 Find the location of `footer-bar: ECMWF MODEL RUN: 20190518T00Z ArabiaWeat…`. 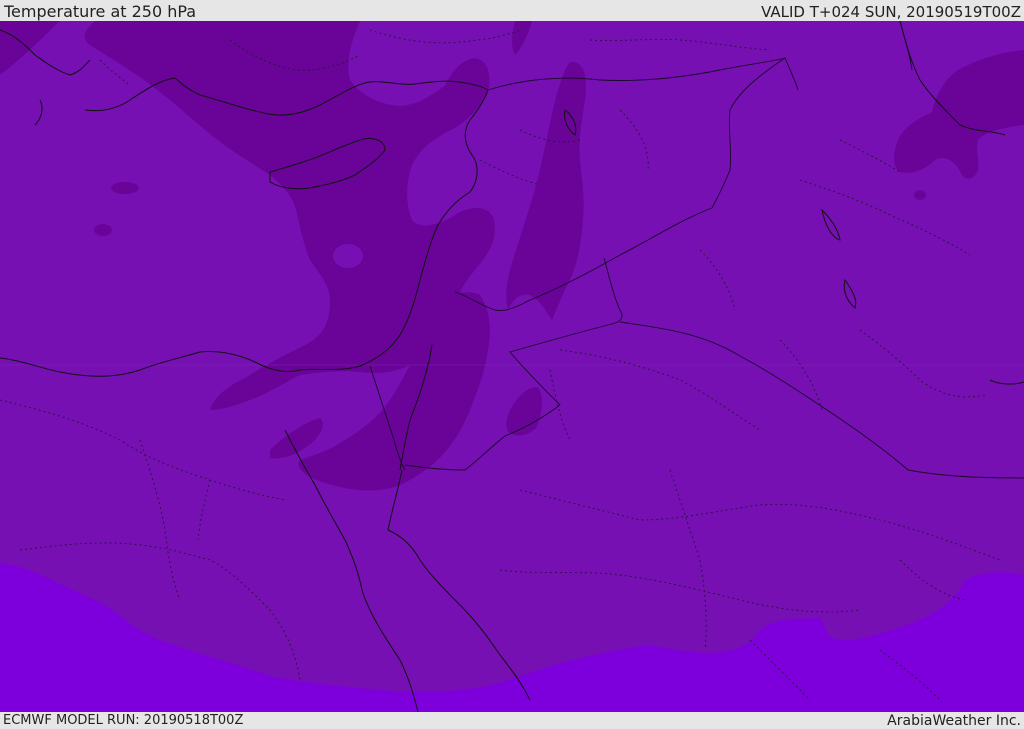

footer-bar: ECMWF MODEL RUN: 20190518T00Z ArabiaWeat… is located at coordinates (512, 720).